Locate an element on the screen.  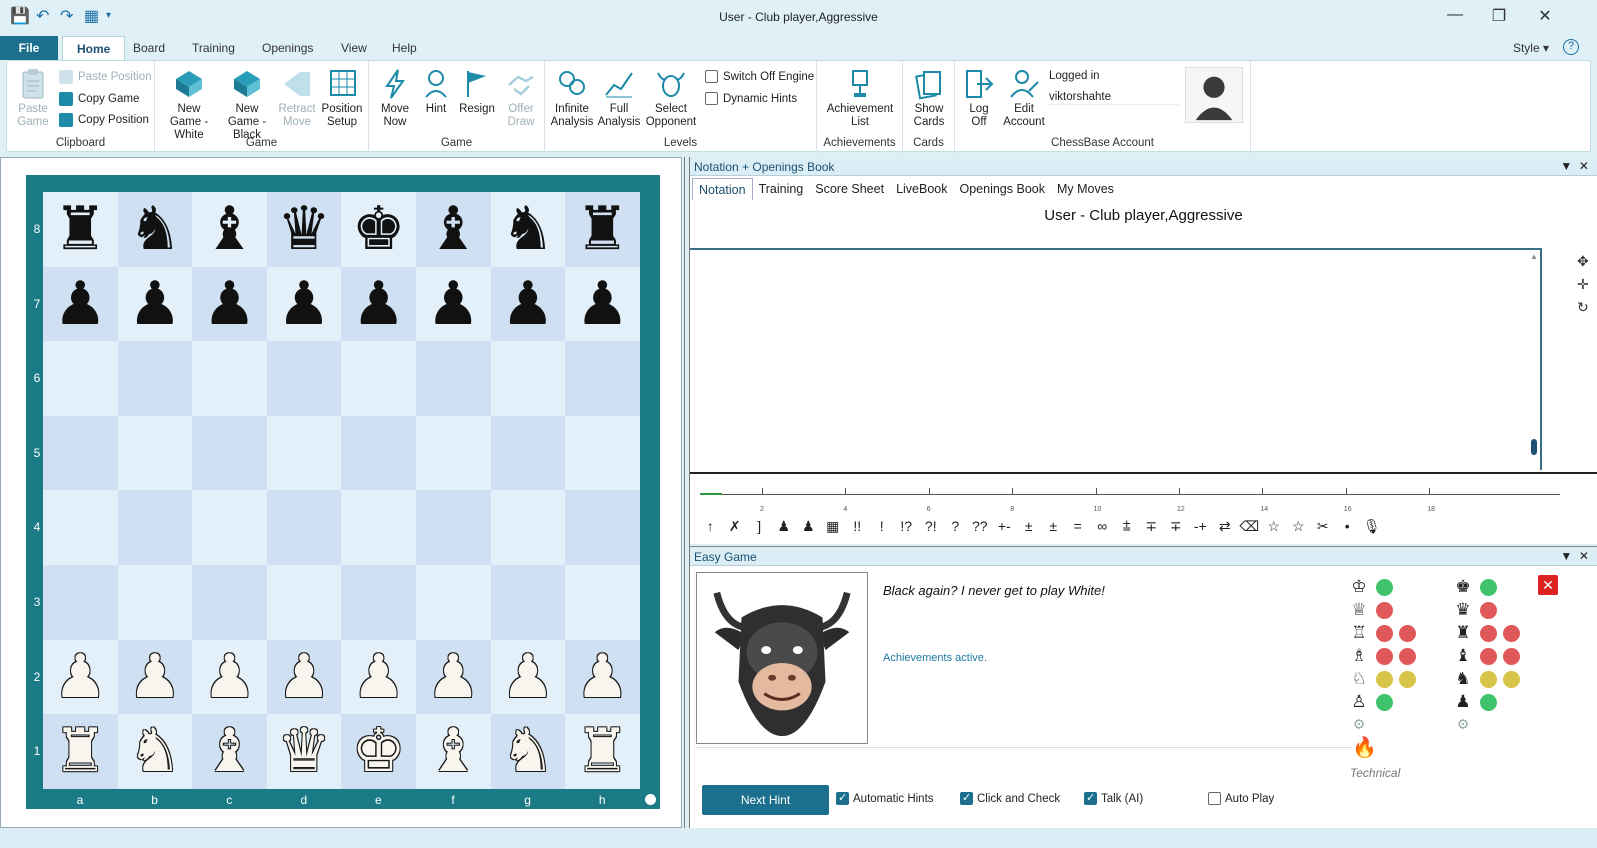
rotate-icon: ↻ is located at coordinates (1586, 307).